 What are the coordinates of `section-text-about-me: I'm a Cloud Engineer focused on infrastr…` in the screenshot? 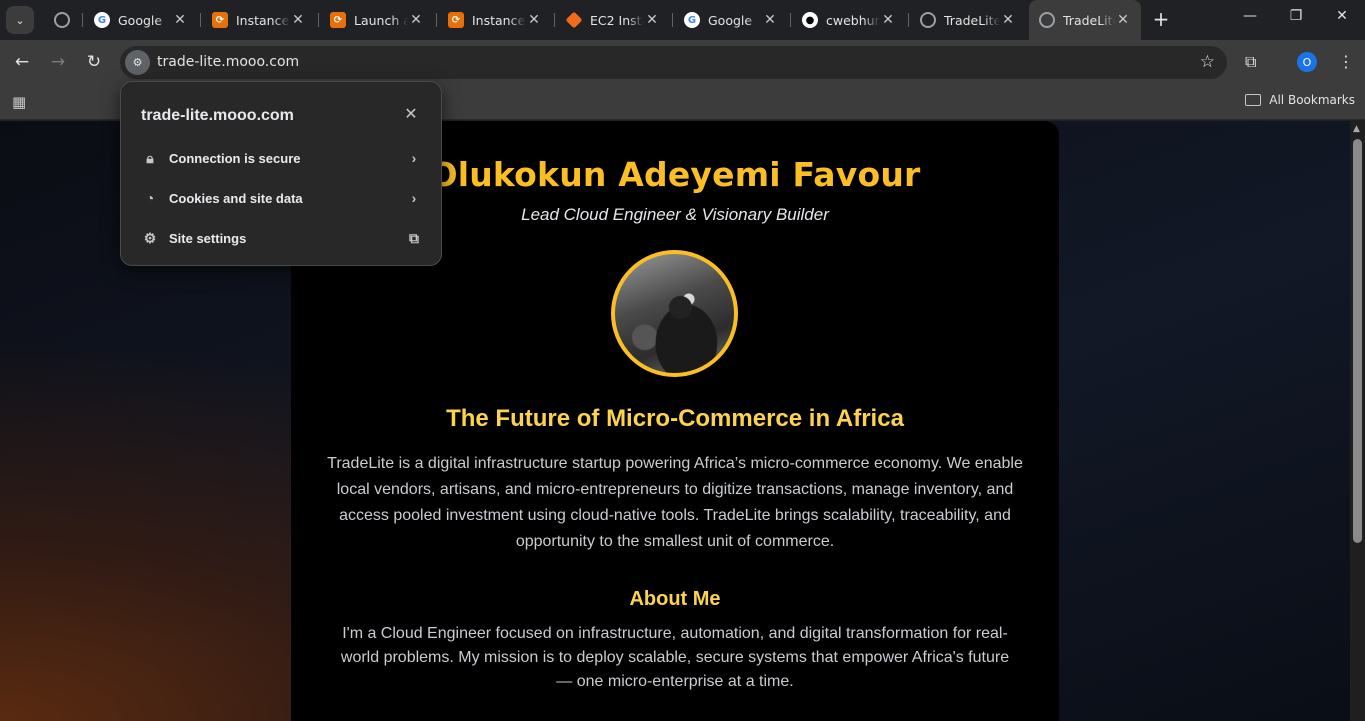 It's located at (675, 657).